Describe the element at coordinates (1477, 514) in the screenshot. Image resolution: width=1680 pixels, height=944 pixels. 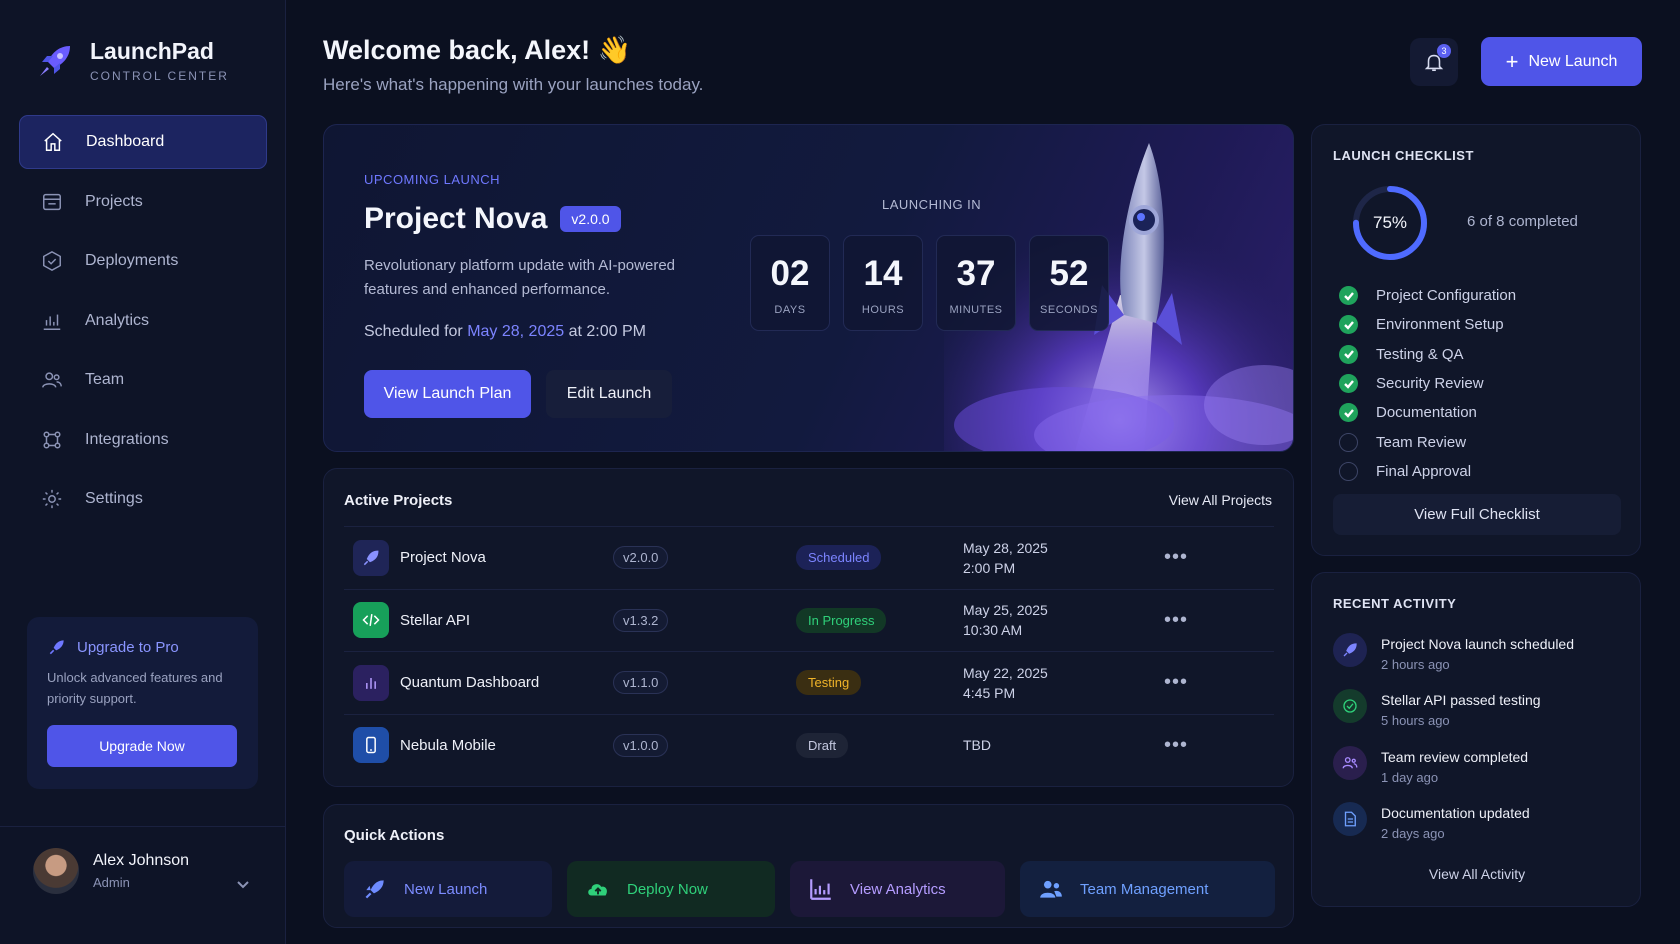
I see `view-full-checklist-button: View Full Checklist` at that location.